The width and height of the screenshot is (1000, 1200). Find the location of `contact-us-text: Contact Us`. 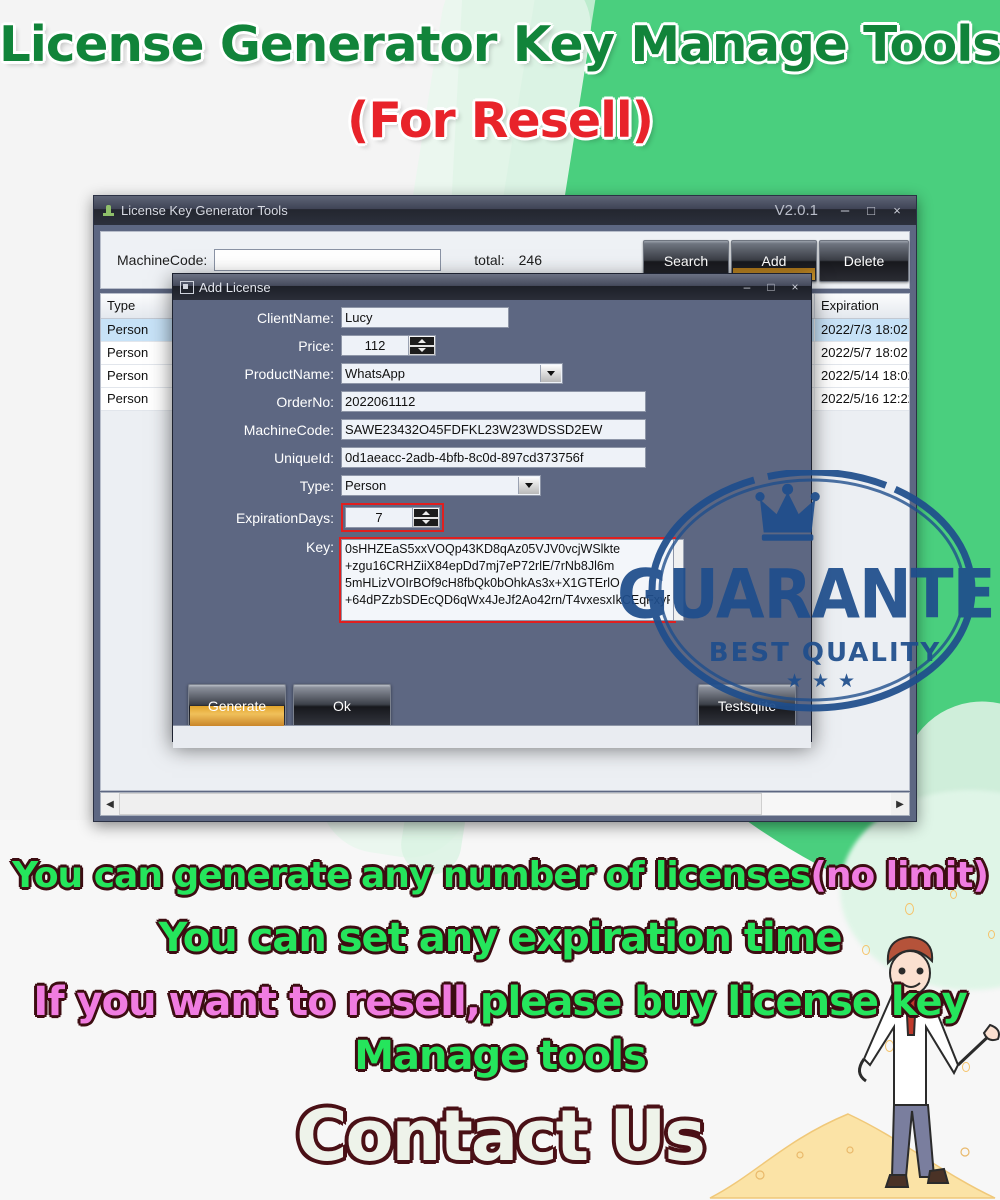

contact-us-text: Contact Us is located at coordinates (501, 1136).